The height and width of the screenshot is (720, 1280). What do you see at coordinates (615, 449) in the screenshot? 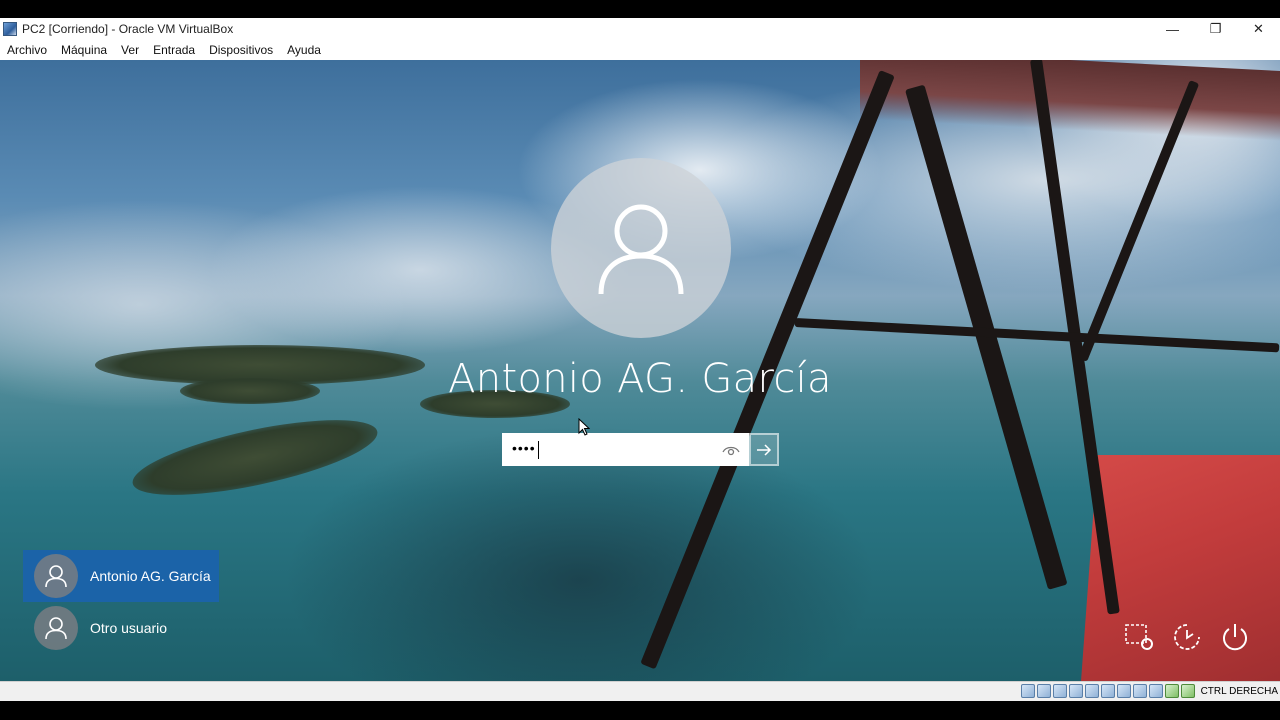
I see `password-dots: ••••` at bounding box center [615, 449].